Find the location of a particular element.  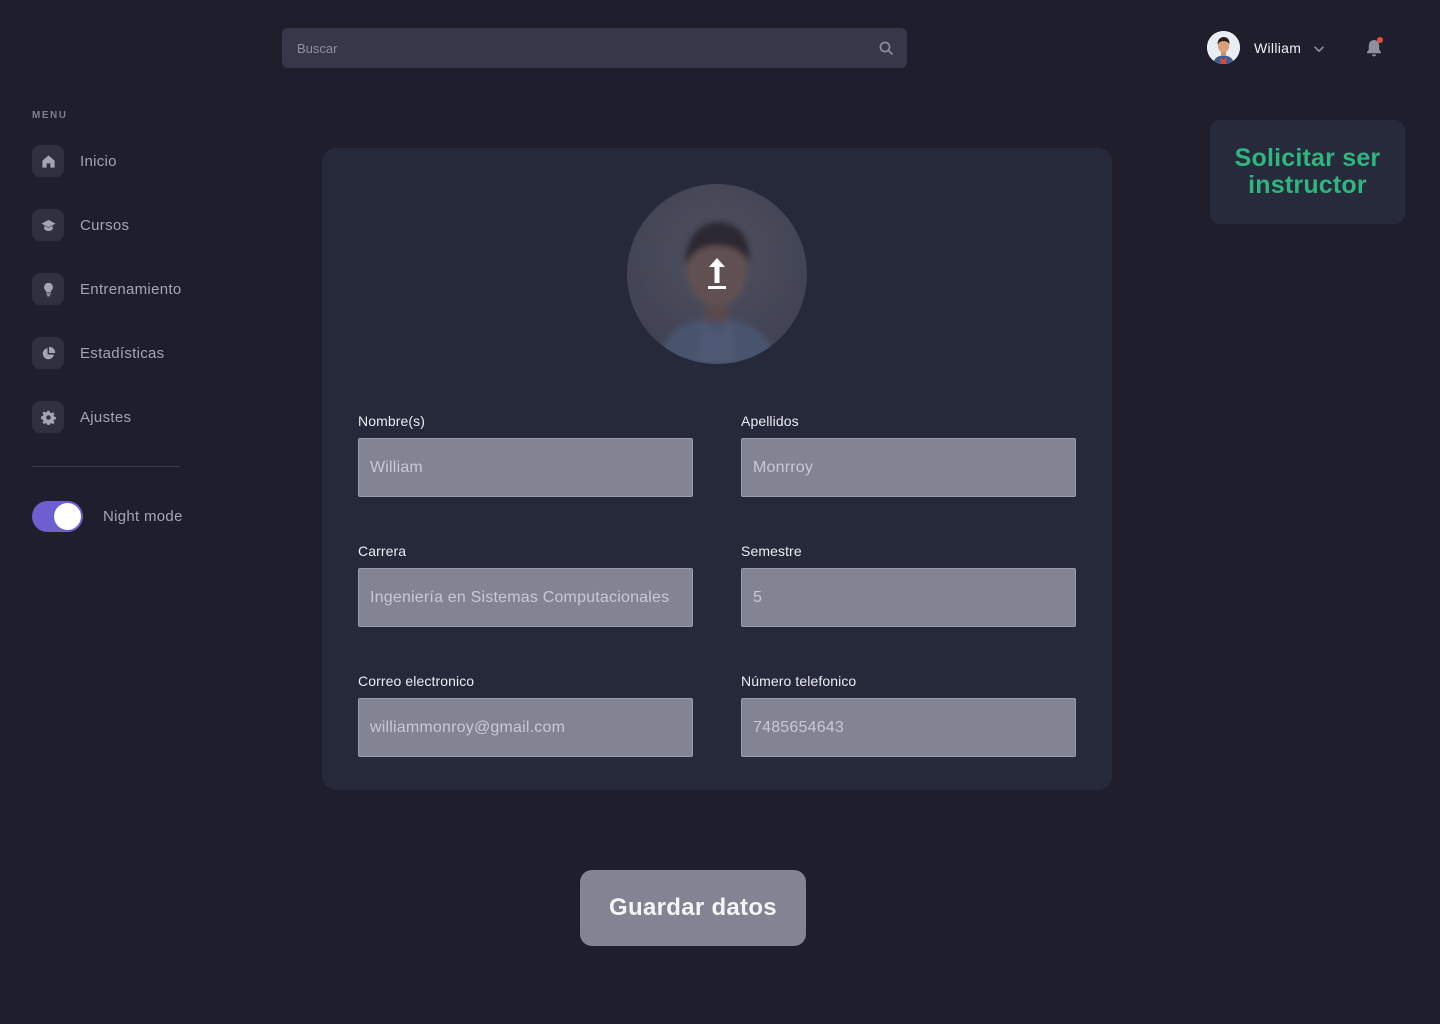

sidebar-item-cursos: Cursos is located at coordinates (132, 225).